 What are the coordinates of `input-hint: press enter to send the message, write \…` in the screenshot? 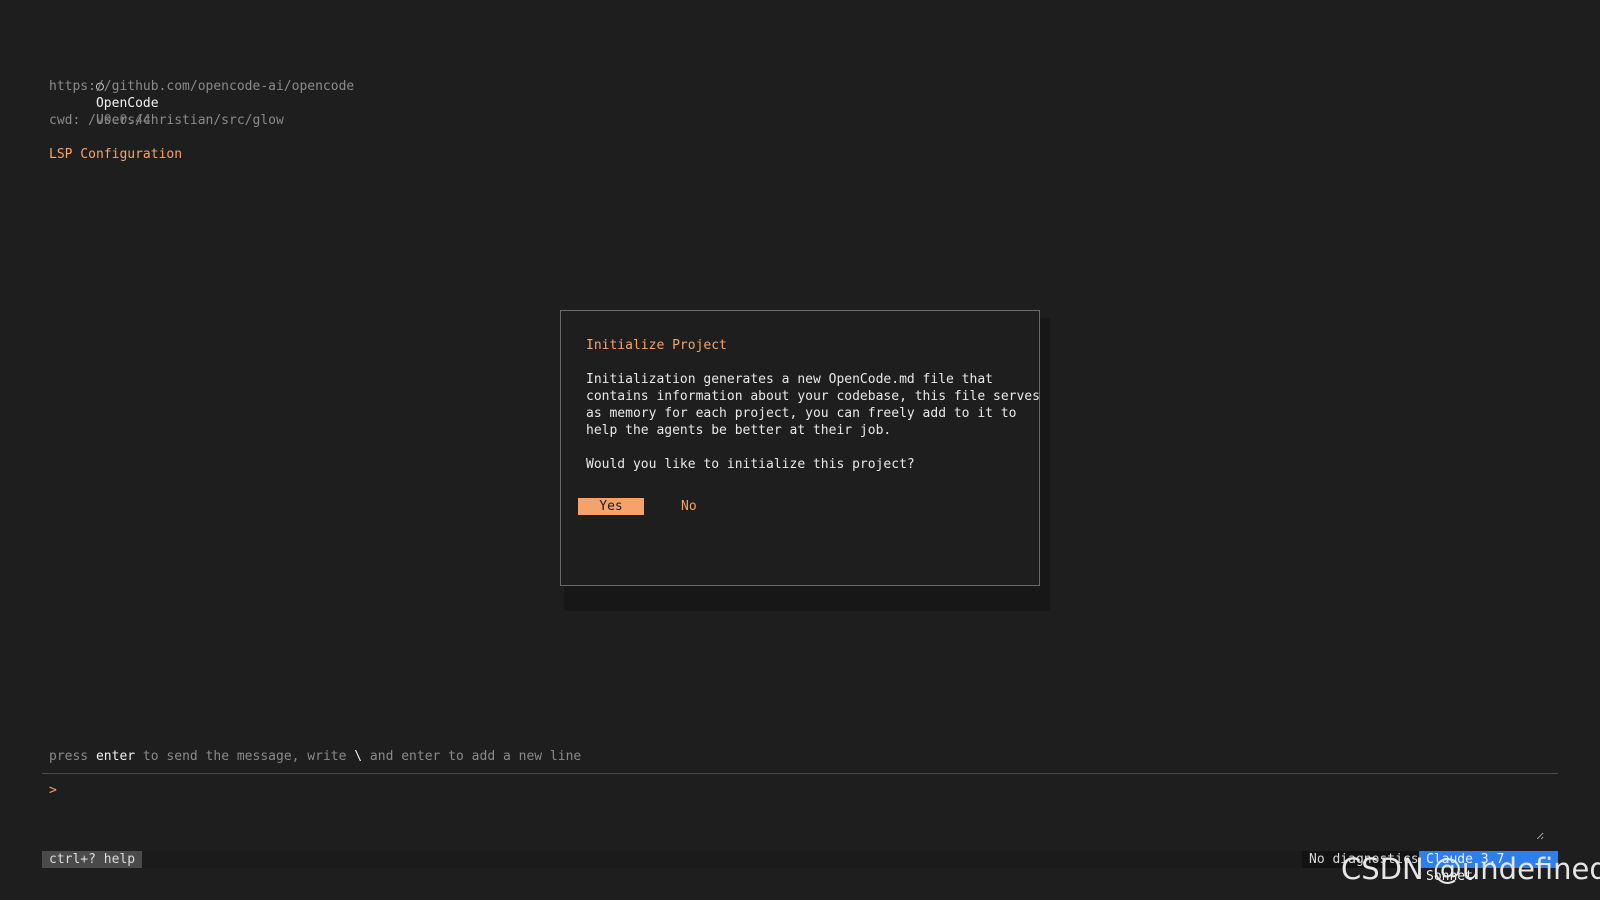 It's located at (315, 756).